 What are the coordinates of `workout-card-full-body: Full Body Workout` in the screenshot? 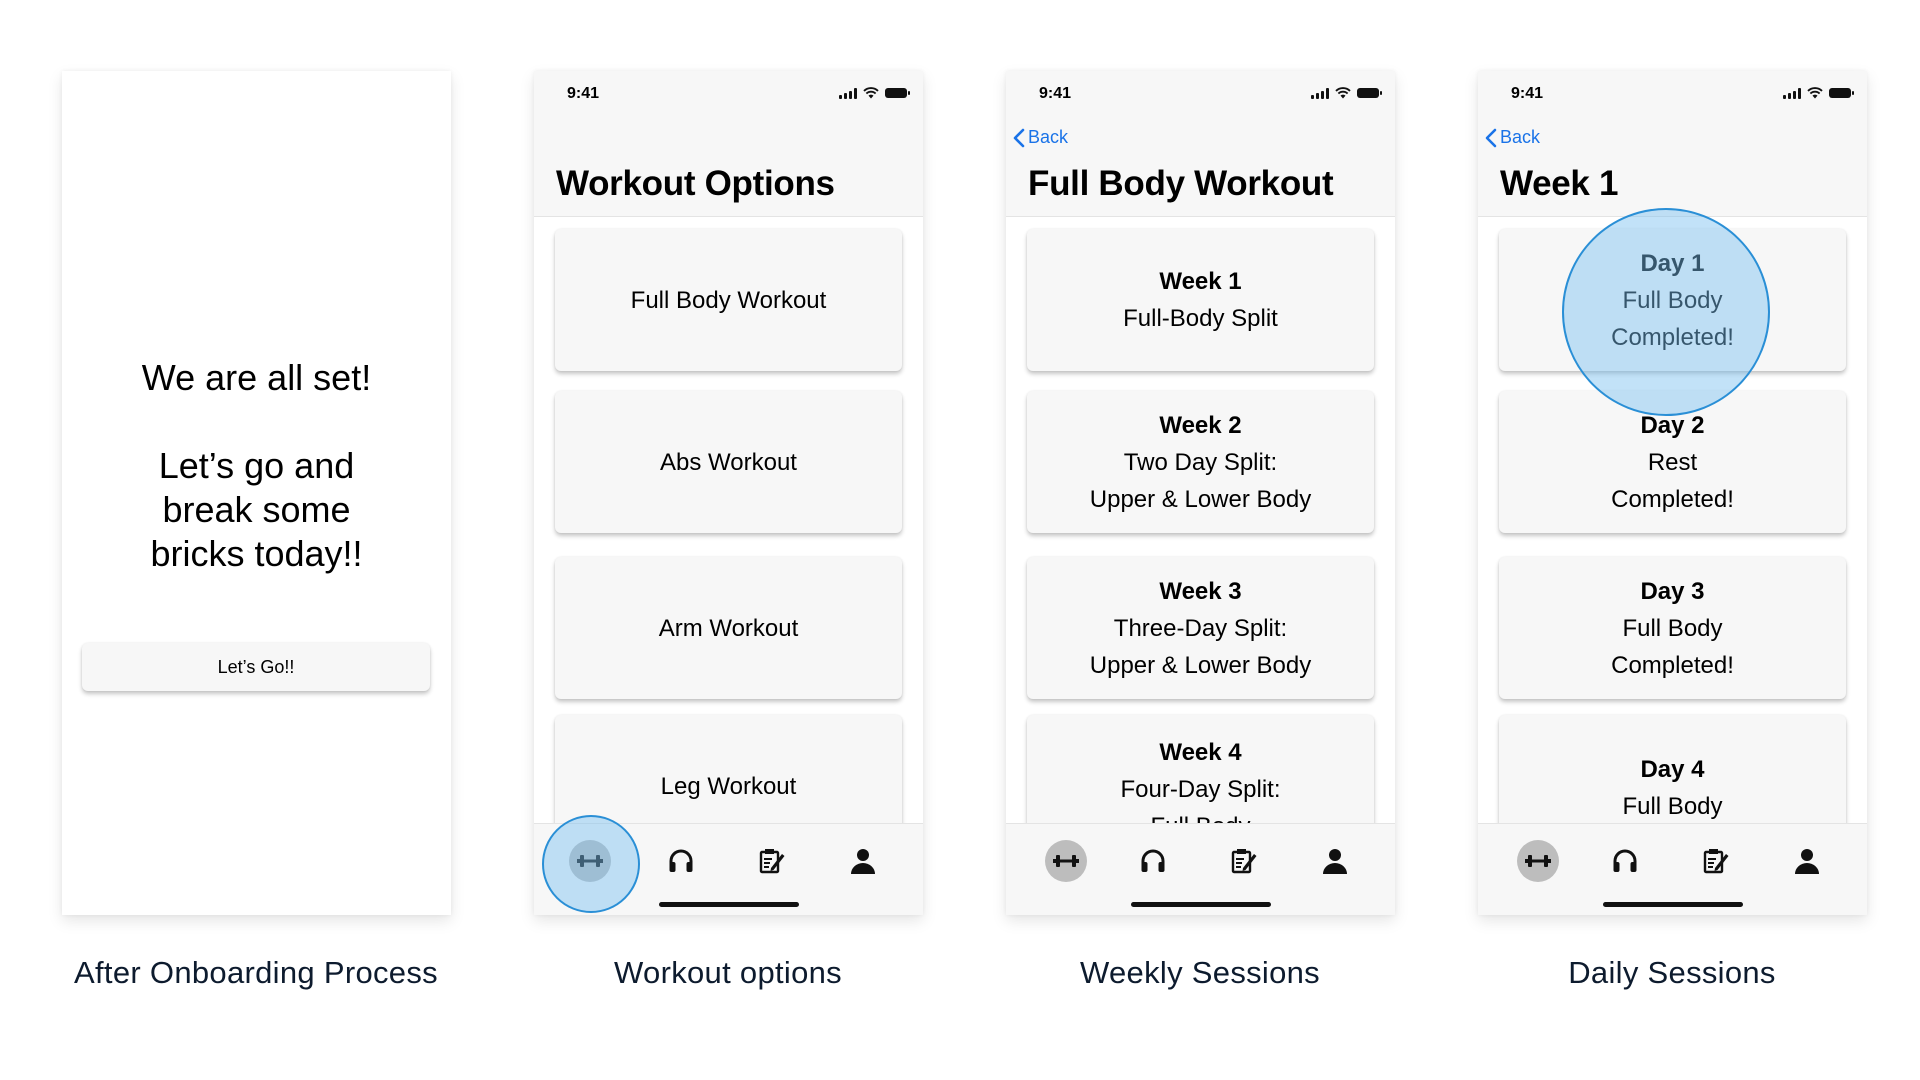 It's located at (728, 300).